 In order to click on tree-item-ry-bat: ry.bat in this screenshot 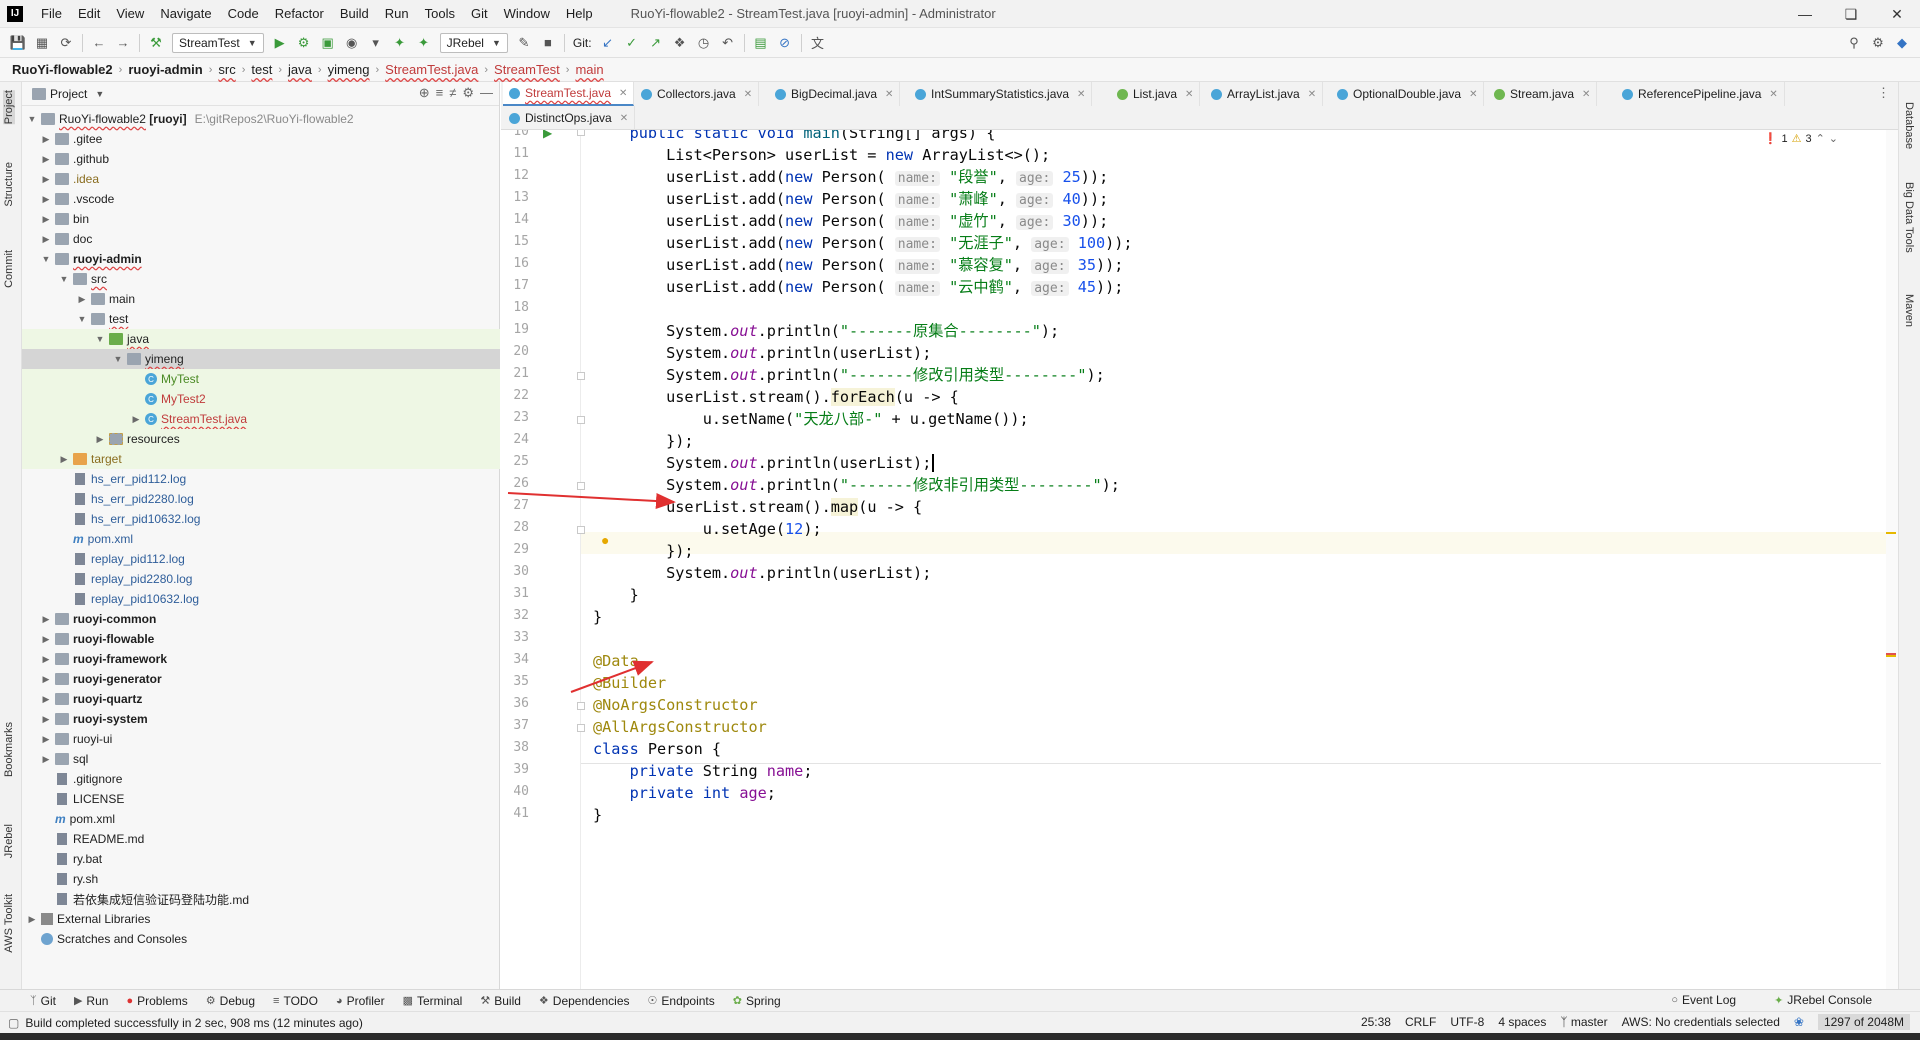, I will do `click(261, 859)`.